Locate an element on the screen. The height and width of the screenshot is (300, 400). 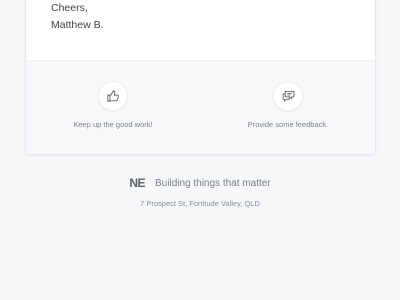
feedback-button is located at coordinates (288, 96).